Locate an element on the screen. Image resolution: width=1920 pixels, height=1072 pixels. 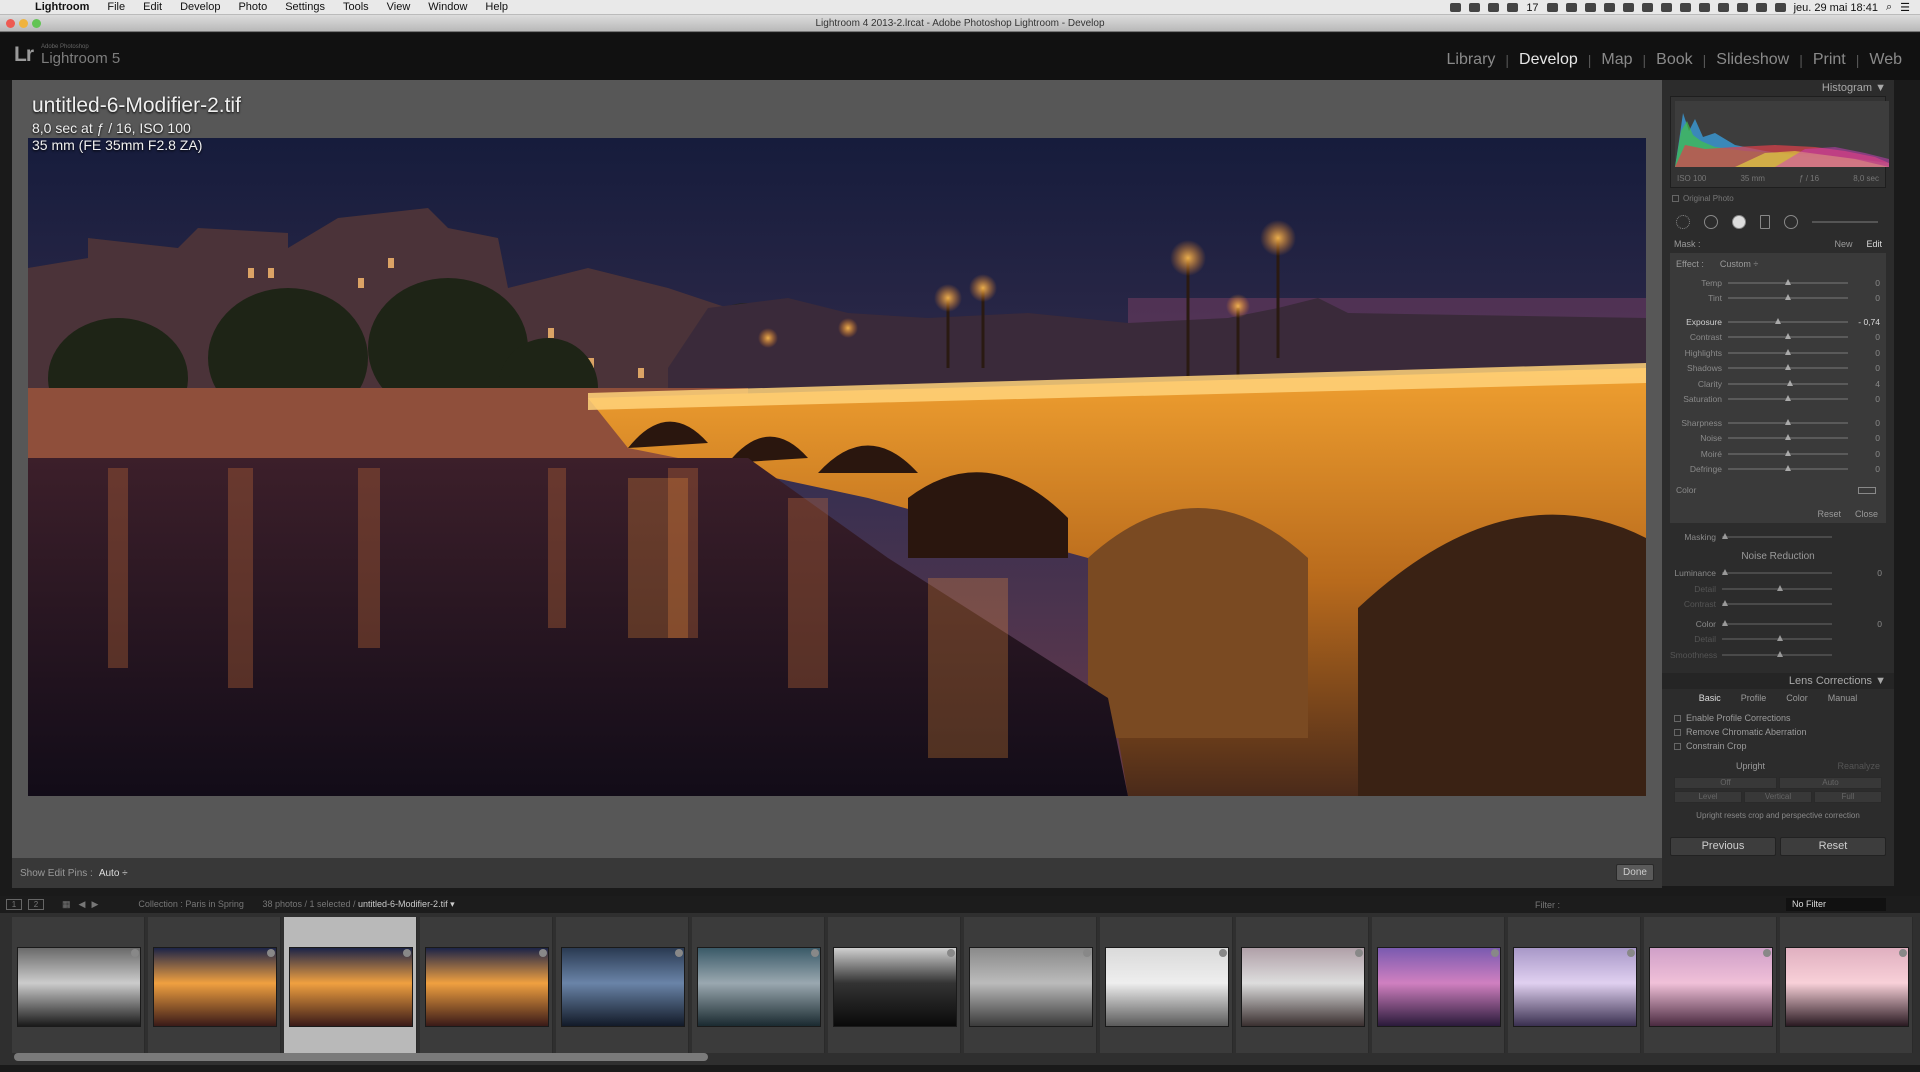
nr-slider-contrast: Contrast is located at coordinates (1778, 605).